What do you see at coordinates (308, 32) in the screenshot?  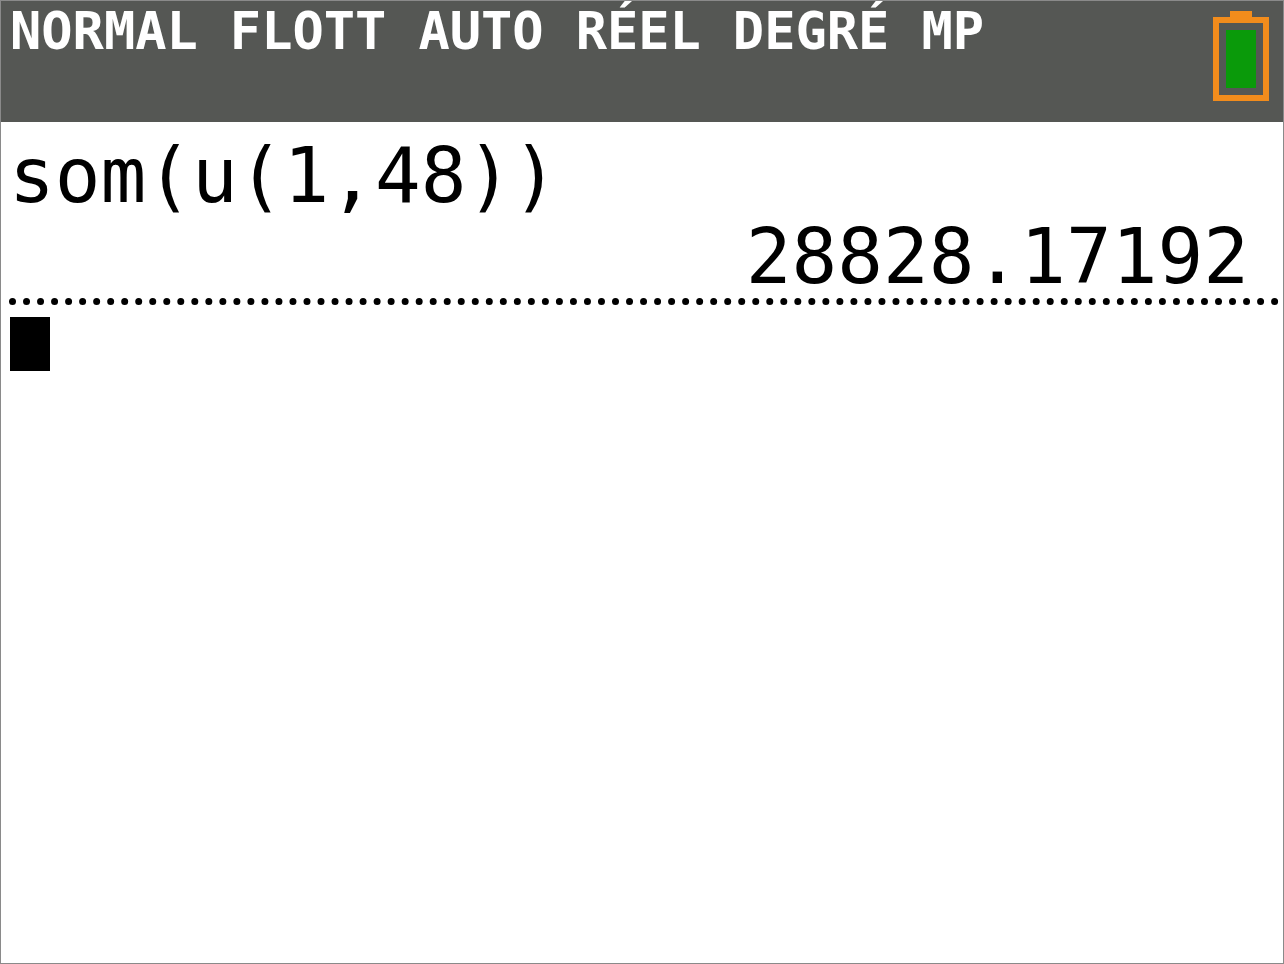 I see `mode-label: FLOTT` at bounding box center [308, 32].